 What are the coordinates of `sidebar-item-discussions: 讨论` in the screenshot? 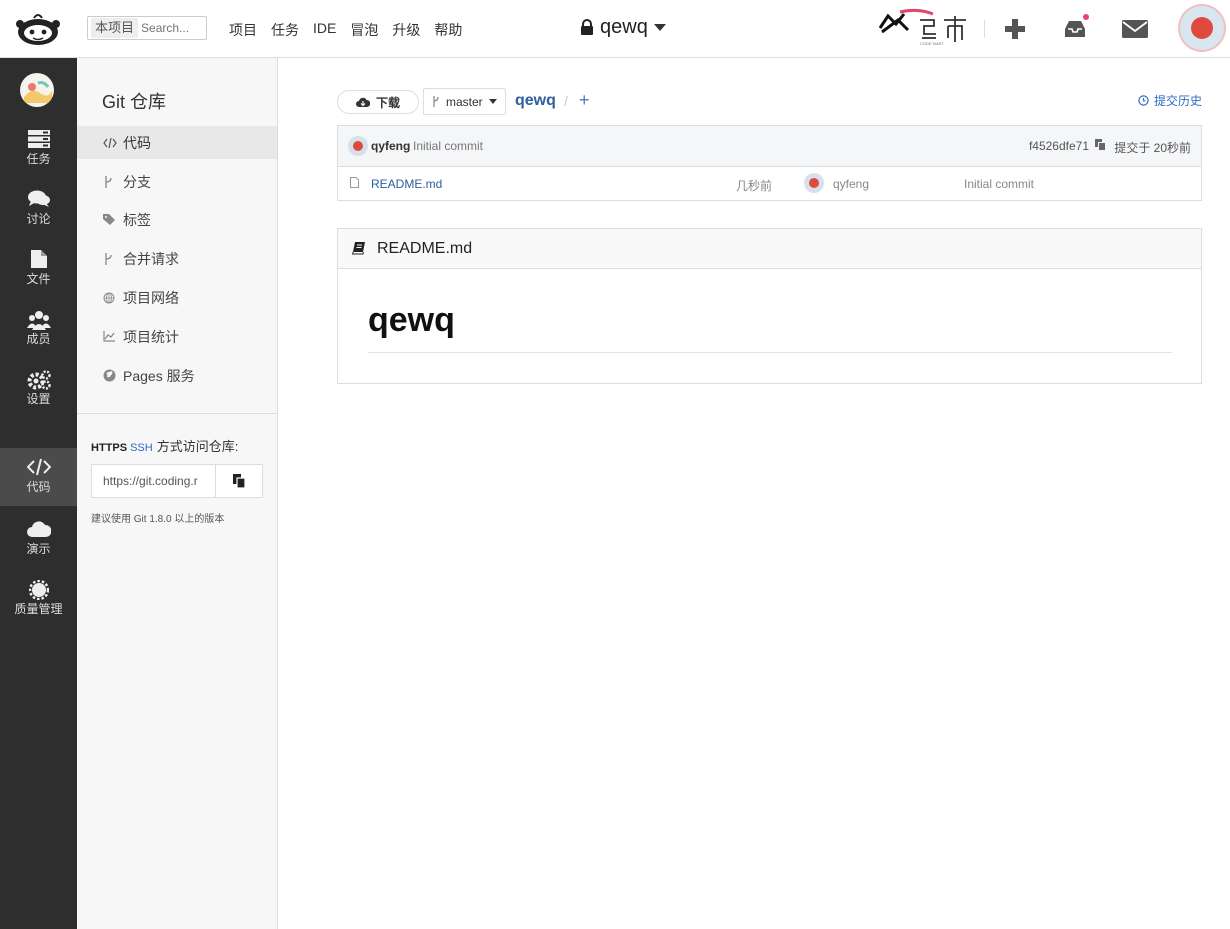 It's located at (38, 209).